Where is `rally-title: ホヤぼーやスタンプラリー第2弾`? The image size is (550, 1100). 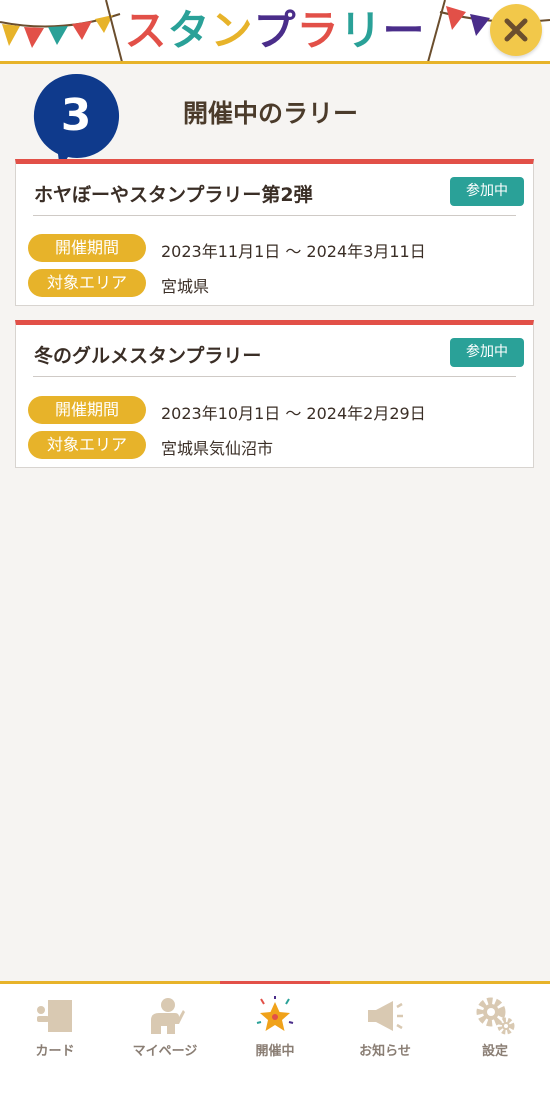
rally-title: ホヤぼーやスタンプラリー第2弾 is located at coordinates (173, 195).